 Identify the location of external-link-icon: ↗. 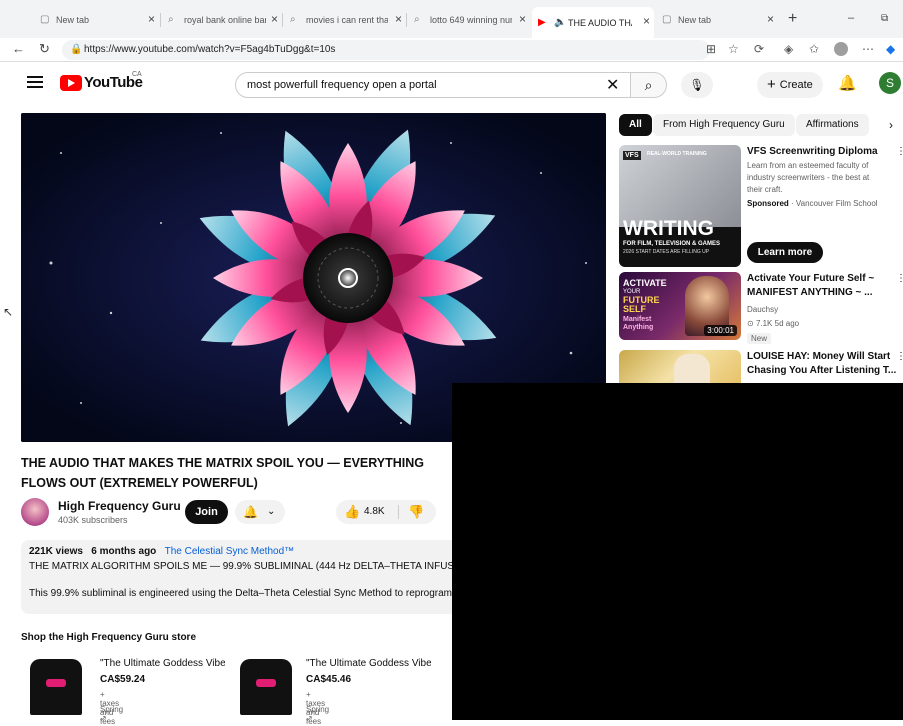
(309, 718).